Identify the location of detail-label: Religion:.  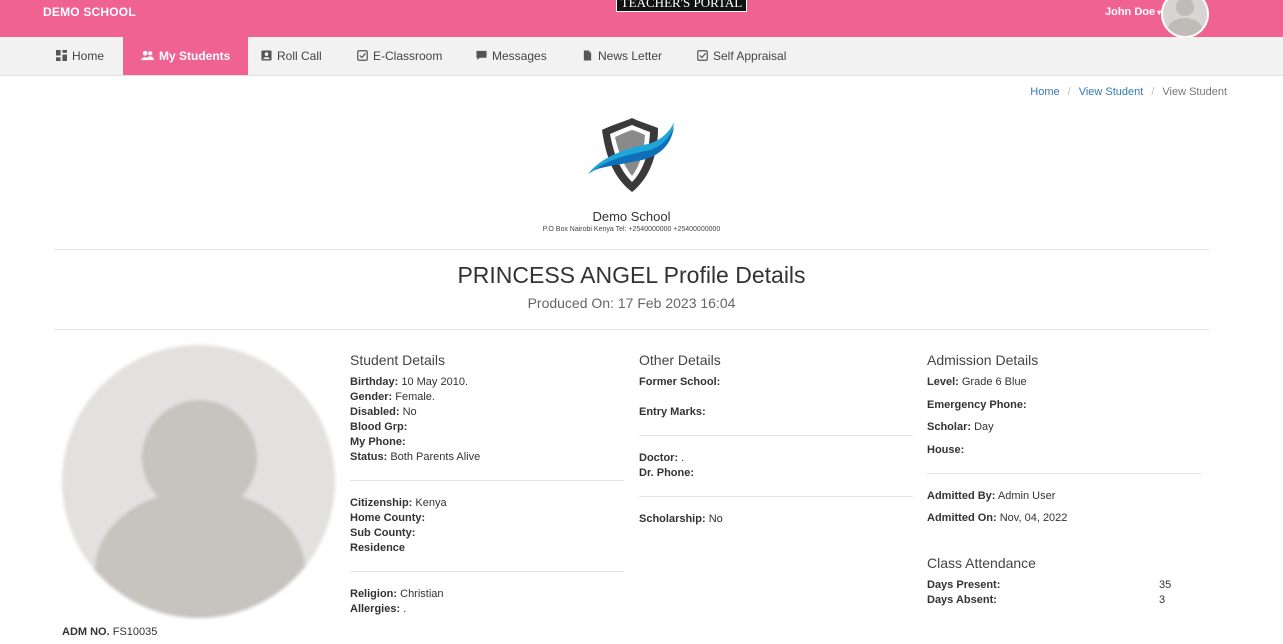
(374, 594).